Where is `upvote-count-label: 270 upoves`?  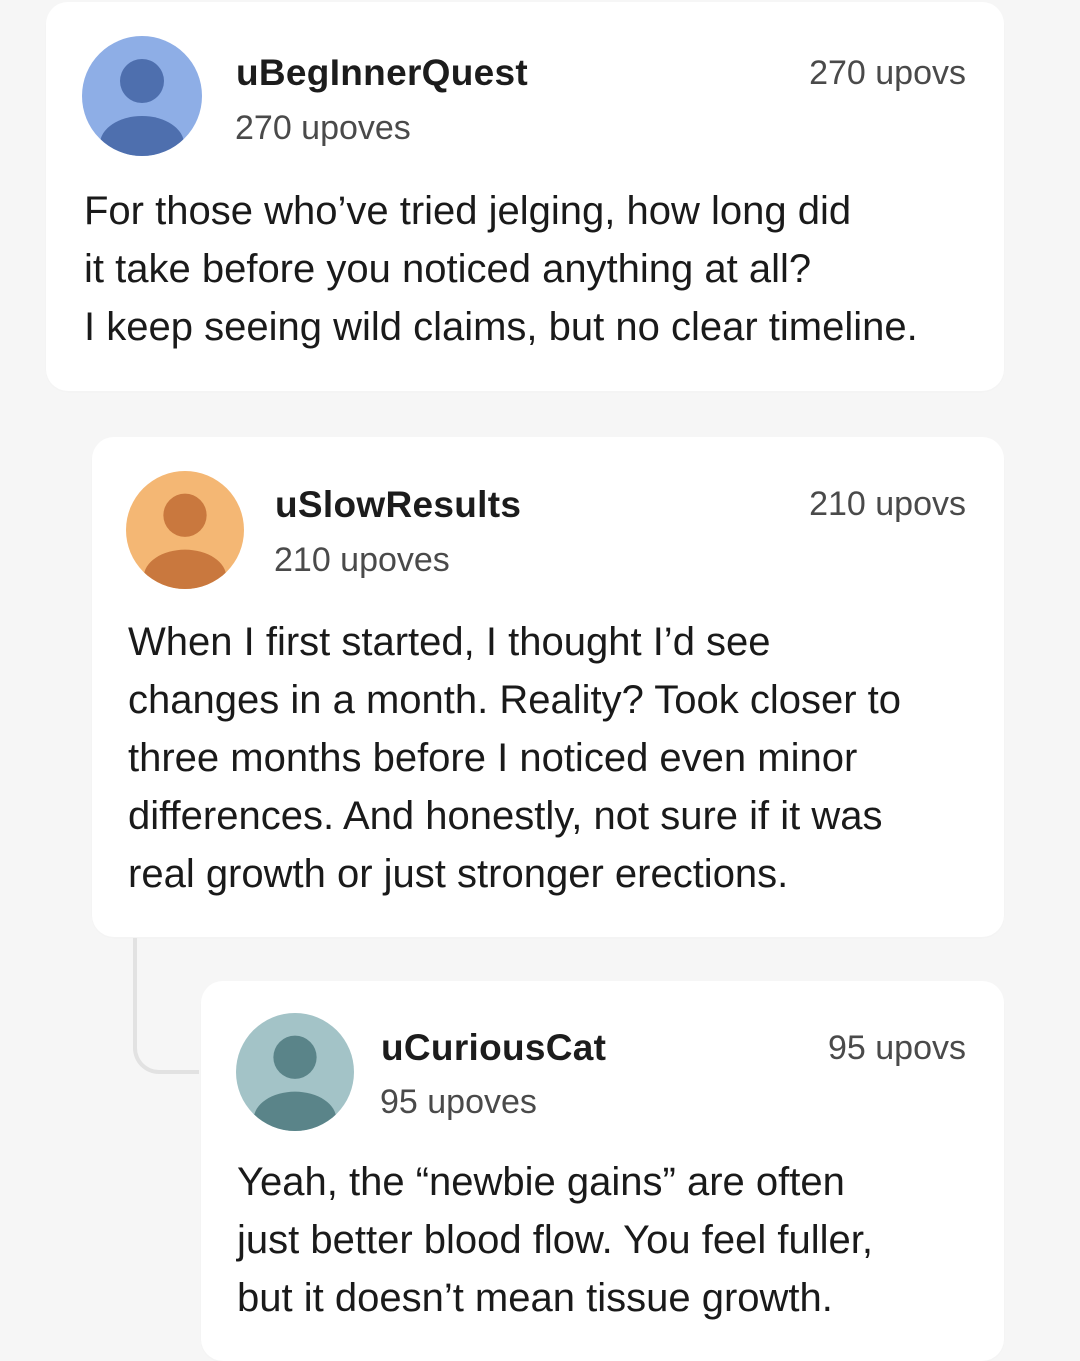 upvote-count-label: 270 upoves is located at coordinates (323, 128).